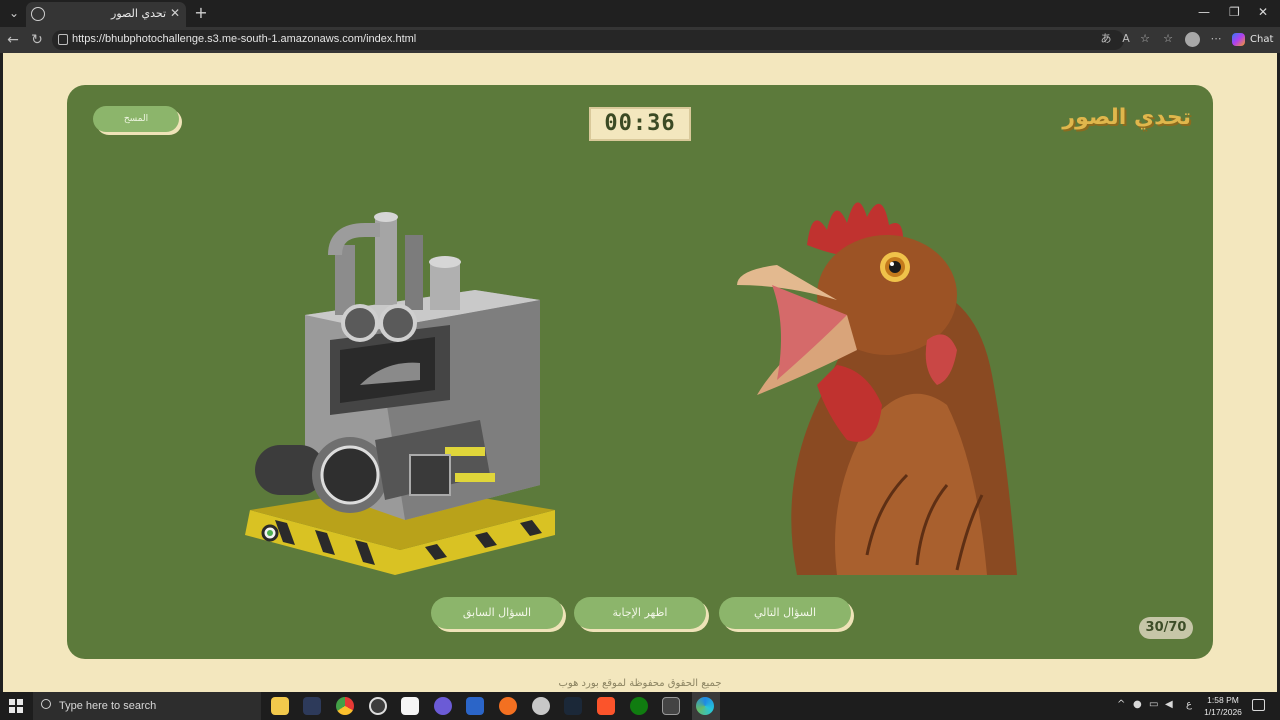 Image resolution: width=1280 pixels, height=720 pixels. Describe the element at coordinates (14, 13) in the screenshot. I see `tab-actions-menu: ⌄` at that location.